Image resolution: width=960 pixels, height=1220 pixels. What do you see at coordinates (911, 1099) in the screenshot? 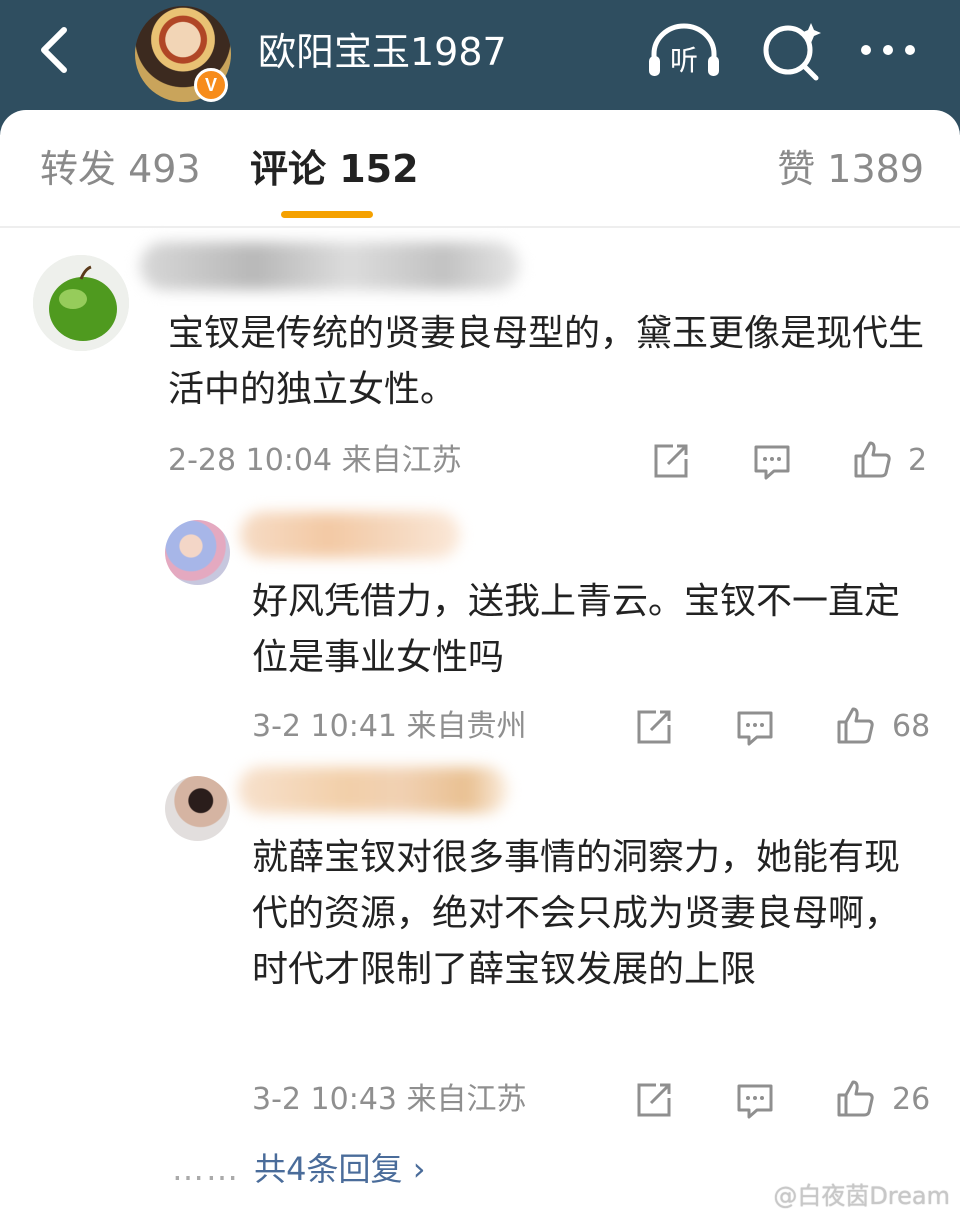
I see `like-count: 26` at bounding box center [911, 1099].